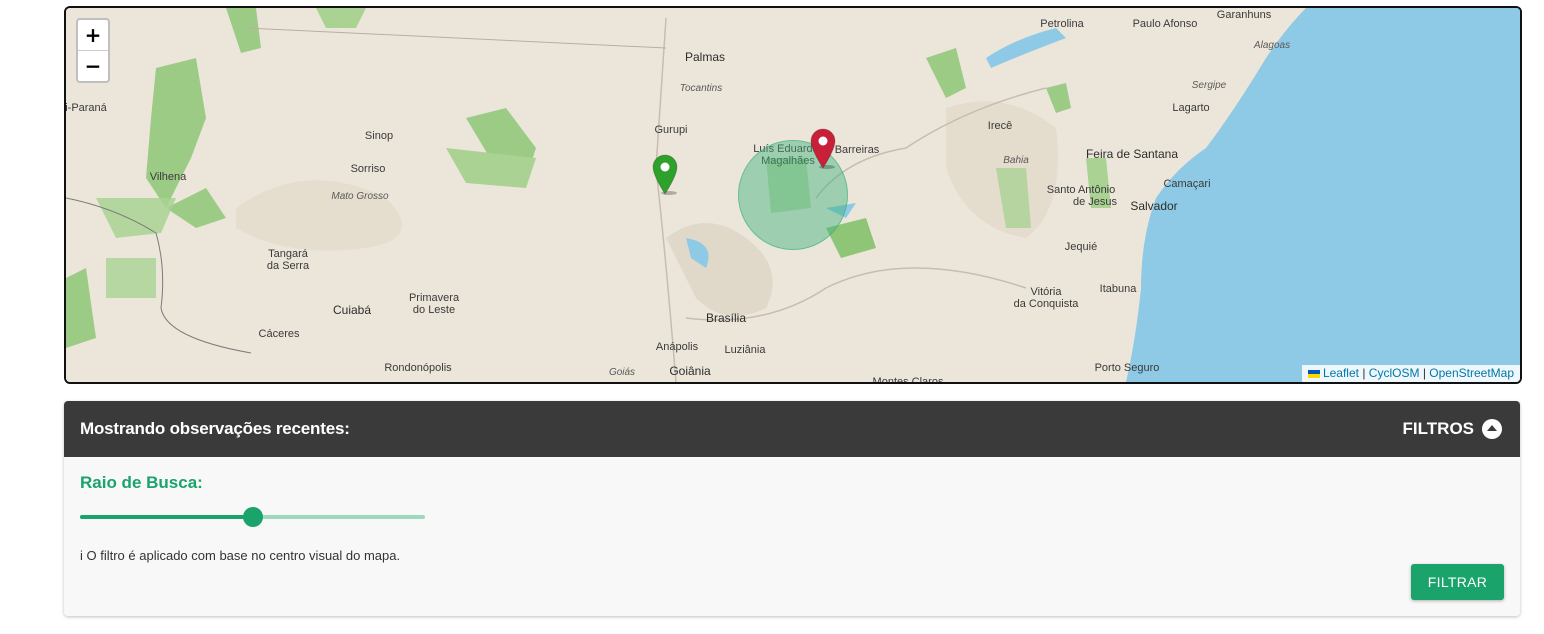 Image resolution: width=1544 pixels, height=634 pixels. Describe the element at coordinates (701, 88) in the screenshot. I see `city-label: Tocantins` at that location.